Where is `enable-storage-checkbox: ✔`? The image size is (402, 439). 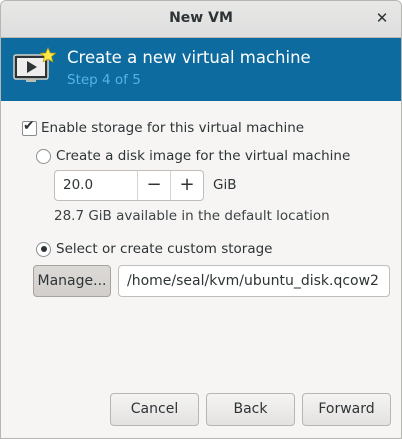
enable-storage-checkbox: ✔ is located at coordinates (29, 126).